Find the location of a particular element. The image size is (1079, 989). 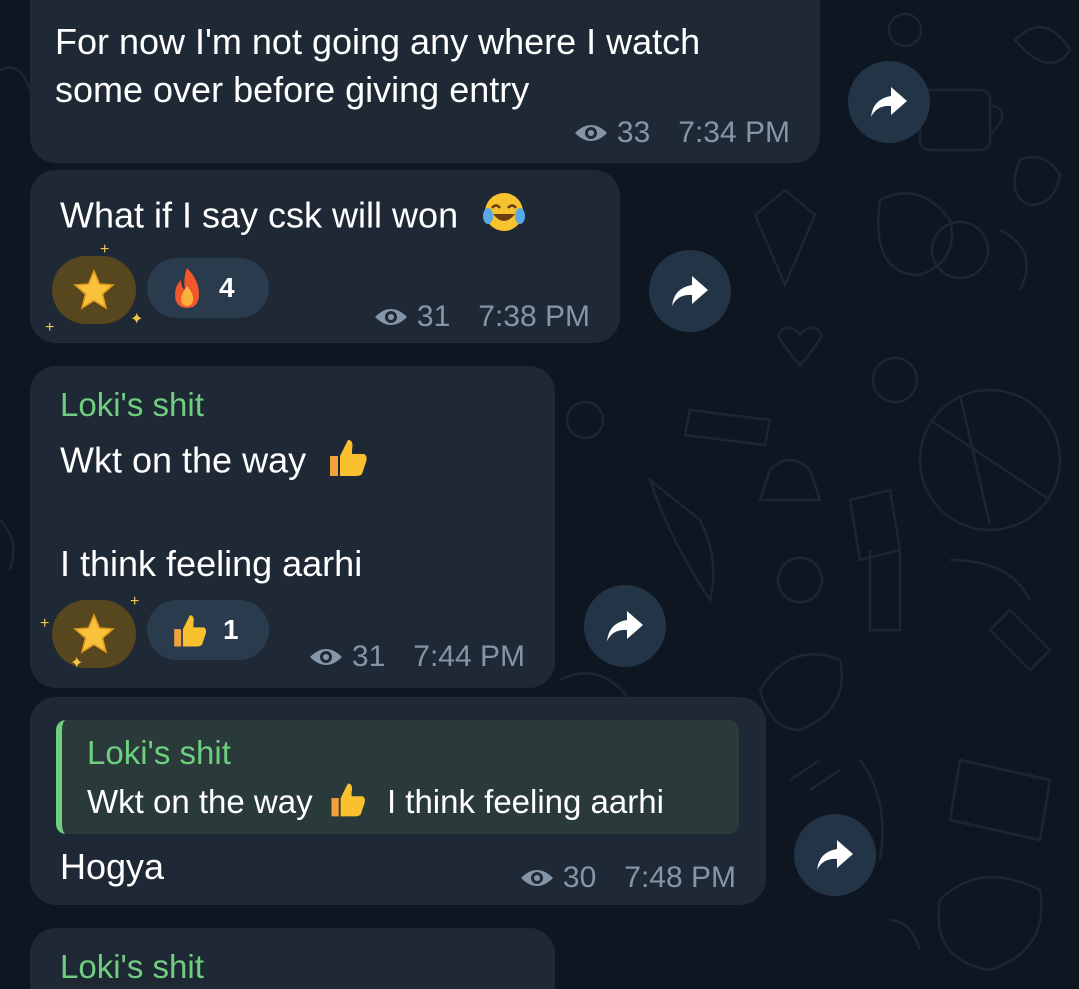

message-meta: 31 7:44 PM is located at coordinates (416, 657).